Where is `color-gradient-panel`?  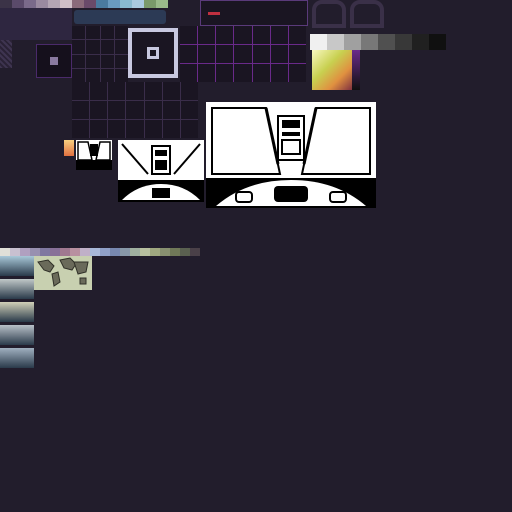
color-gradient-panel is located at coordinates (378, 62).